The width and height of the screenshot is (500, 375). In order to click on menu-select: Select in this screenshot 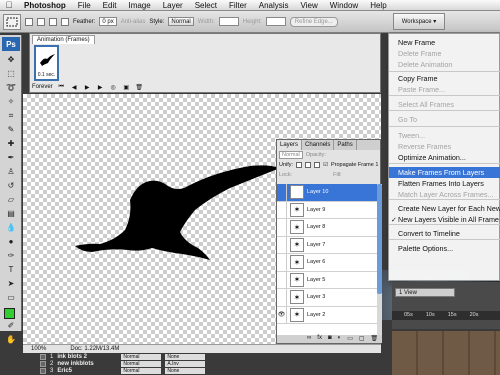, I will do `click(206, 5)`.